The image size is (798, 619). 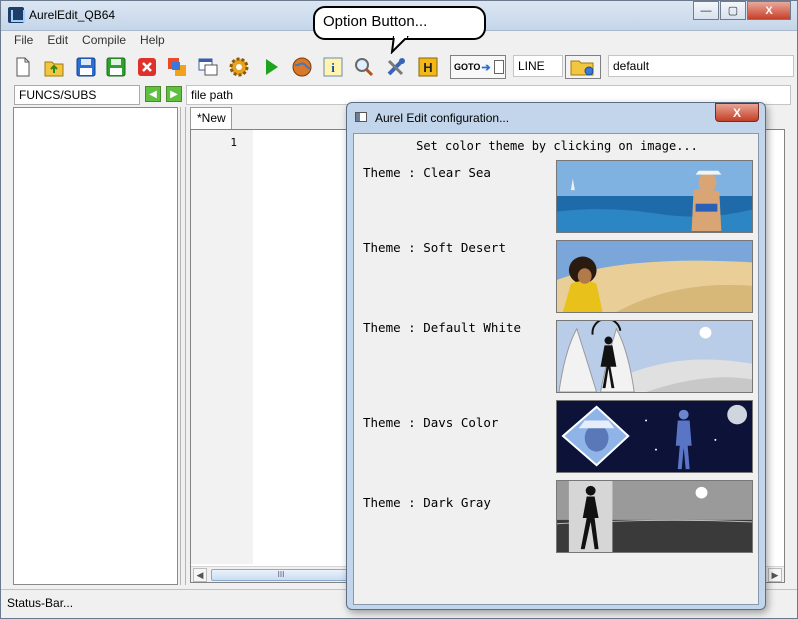 What do you see at coordinates (147, 67) in the screenshot?
I see `close-file-icon` at bounding box center [147, 67].